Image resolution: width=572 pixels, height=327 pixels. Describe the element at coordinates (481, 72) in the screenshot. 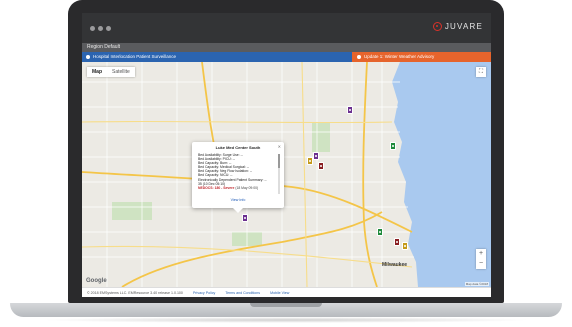

I see `fullscreen-icon: ⛶` at that location.